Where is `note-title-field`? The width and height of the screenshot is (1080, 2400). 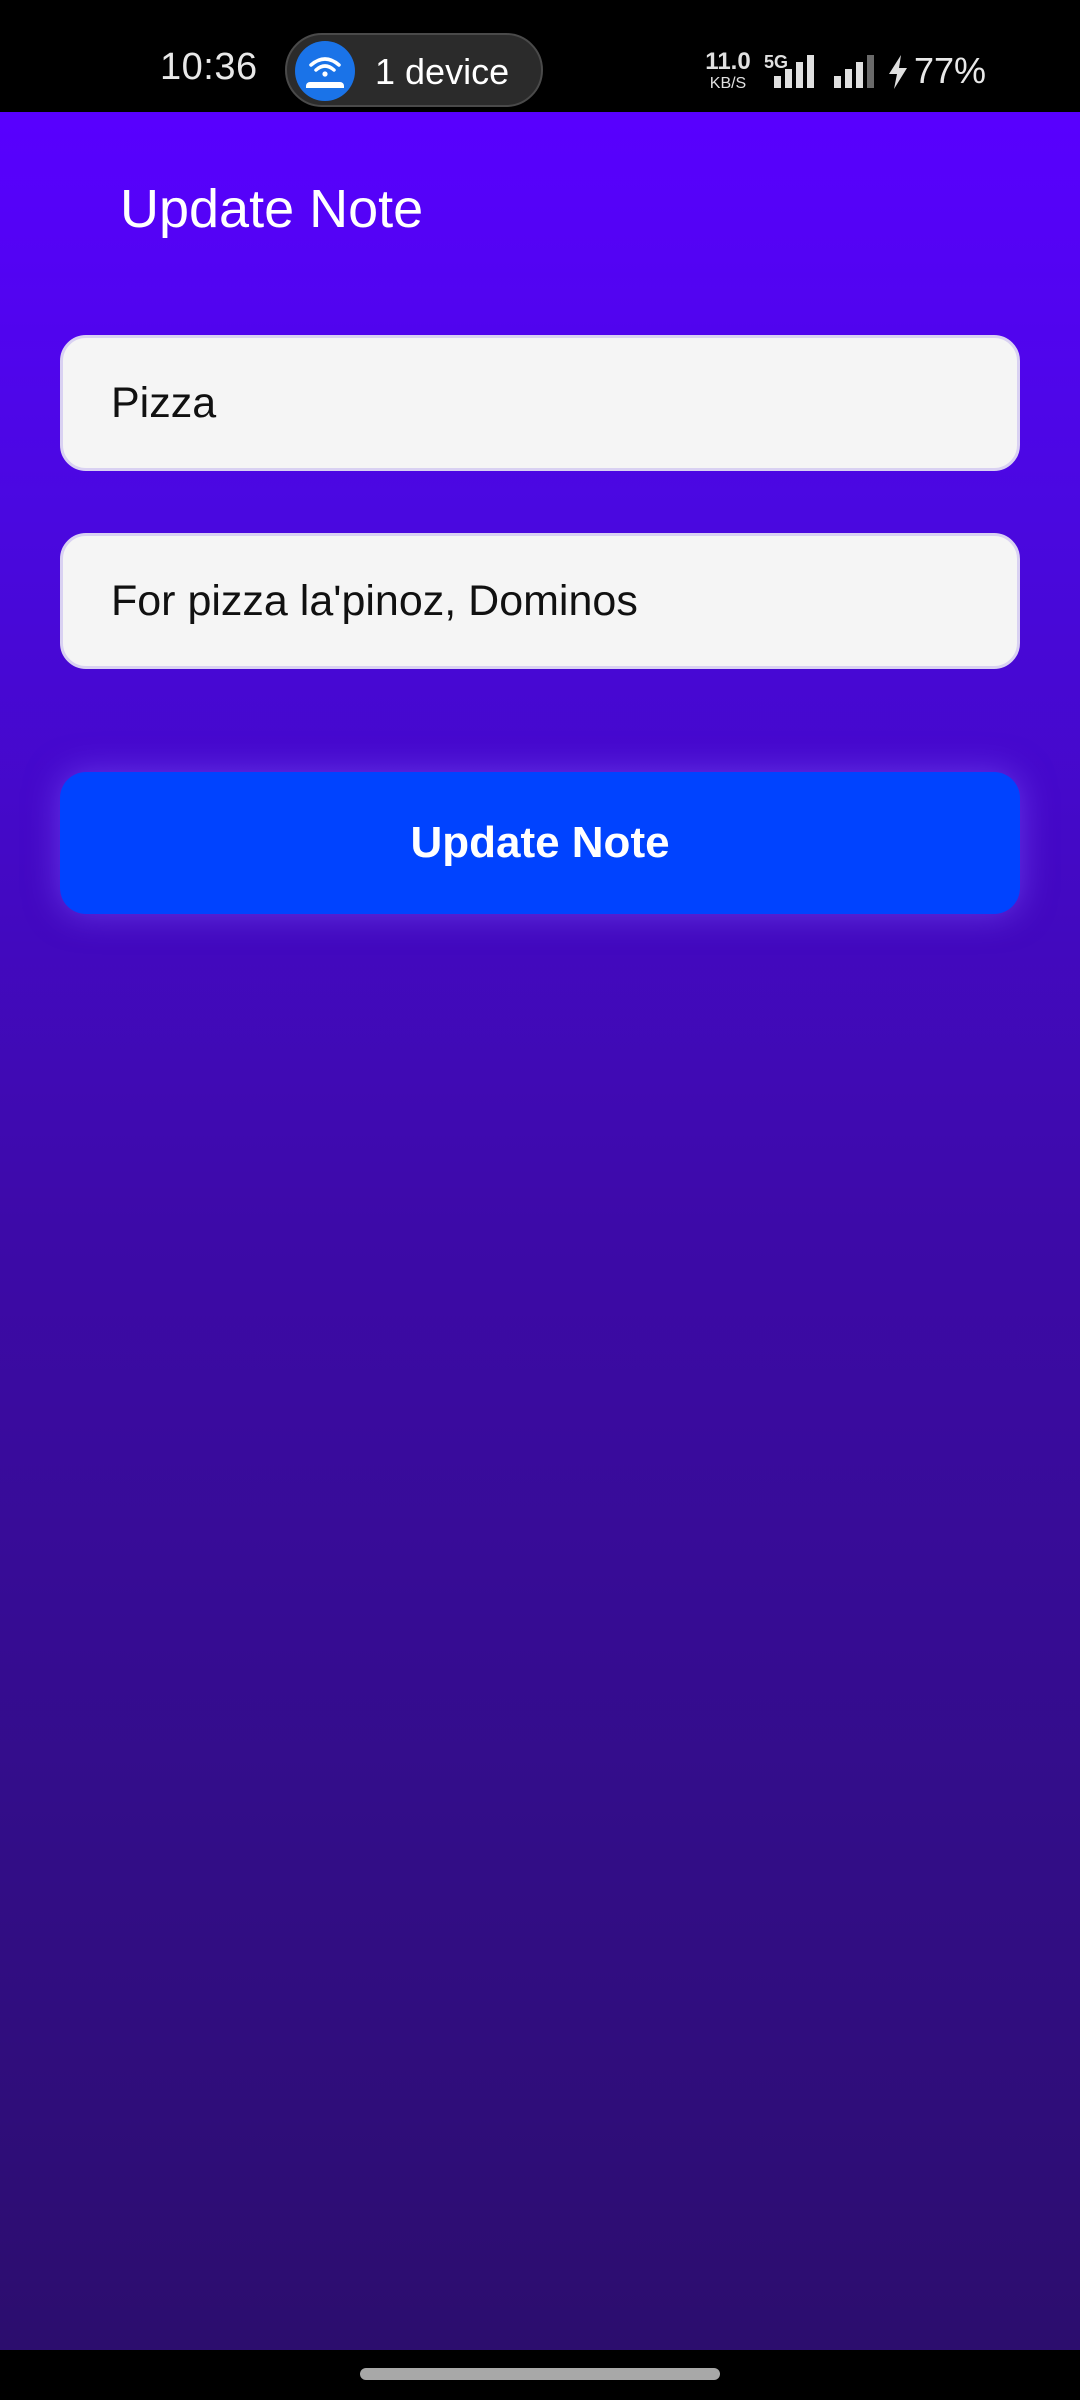 note-title-field is located at coordinates (540, 403).